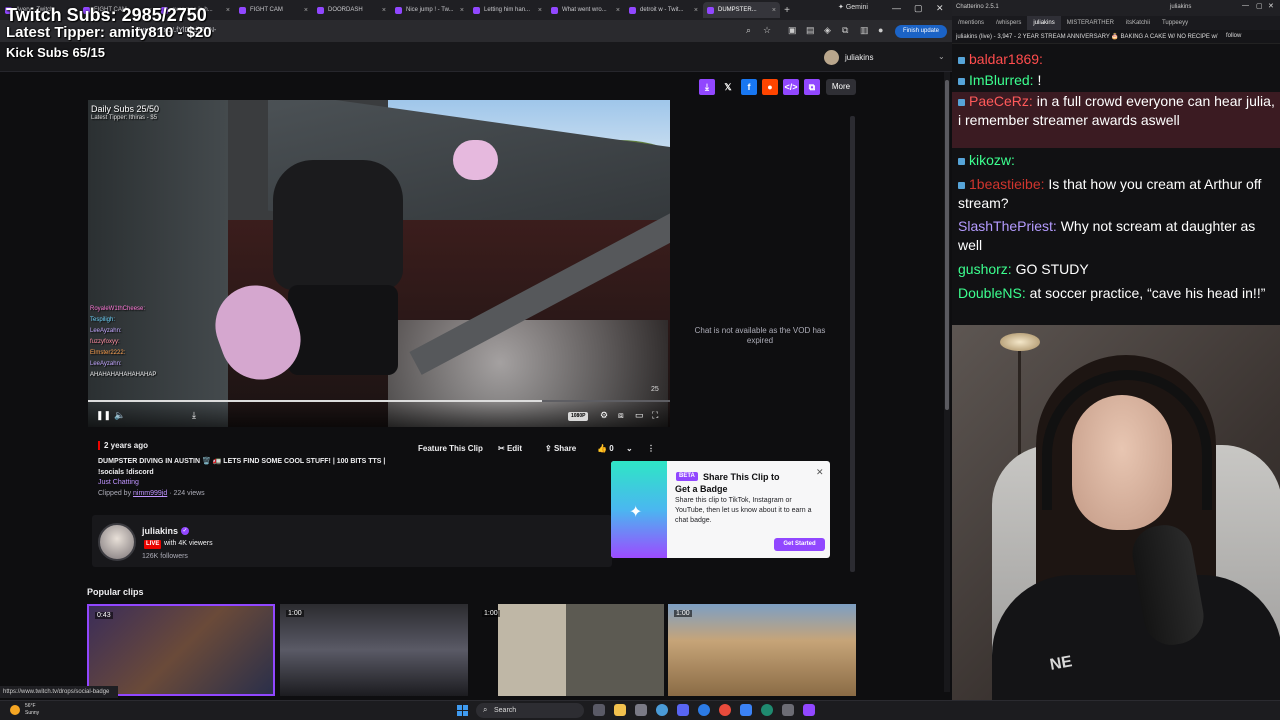 The height and width of the screenshot is (720, 1280). Describe the element at coordinates (985, 269) in the screenshot. I see `chat-username: gushorz:` at that location.